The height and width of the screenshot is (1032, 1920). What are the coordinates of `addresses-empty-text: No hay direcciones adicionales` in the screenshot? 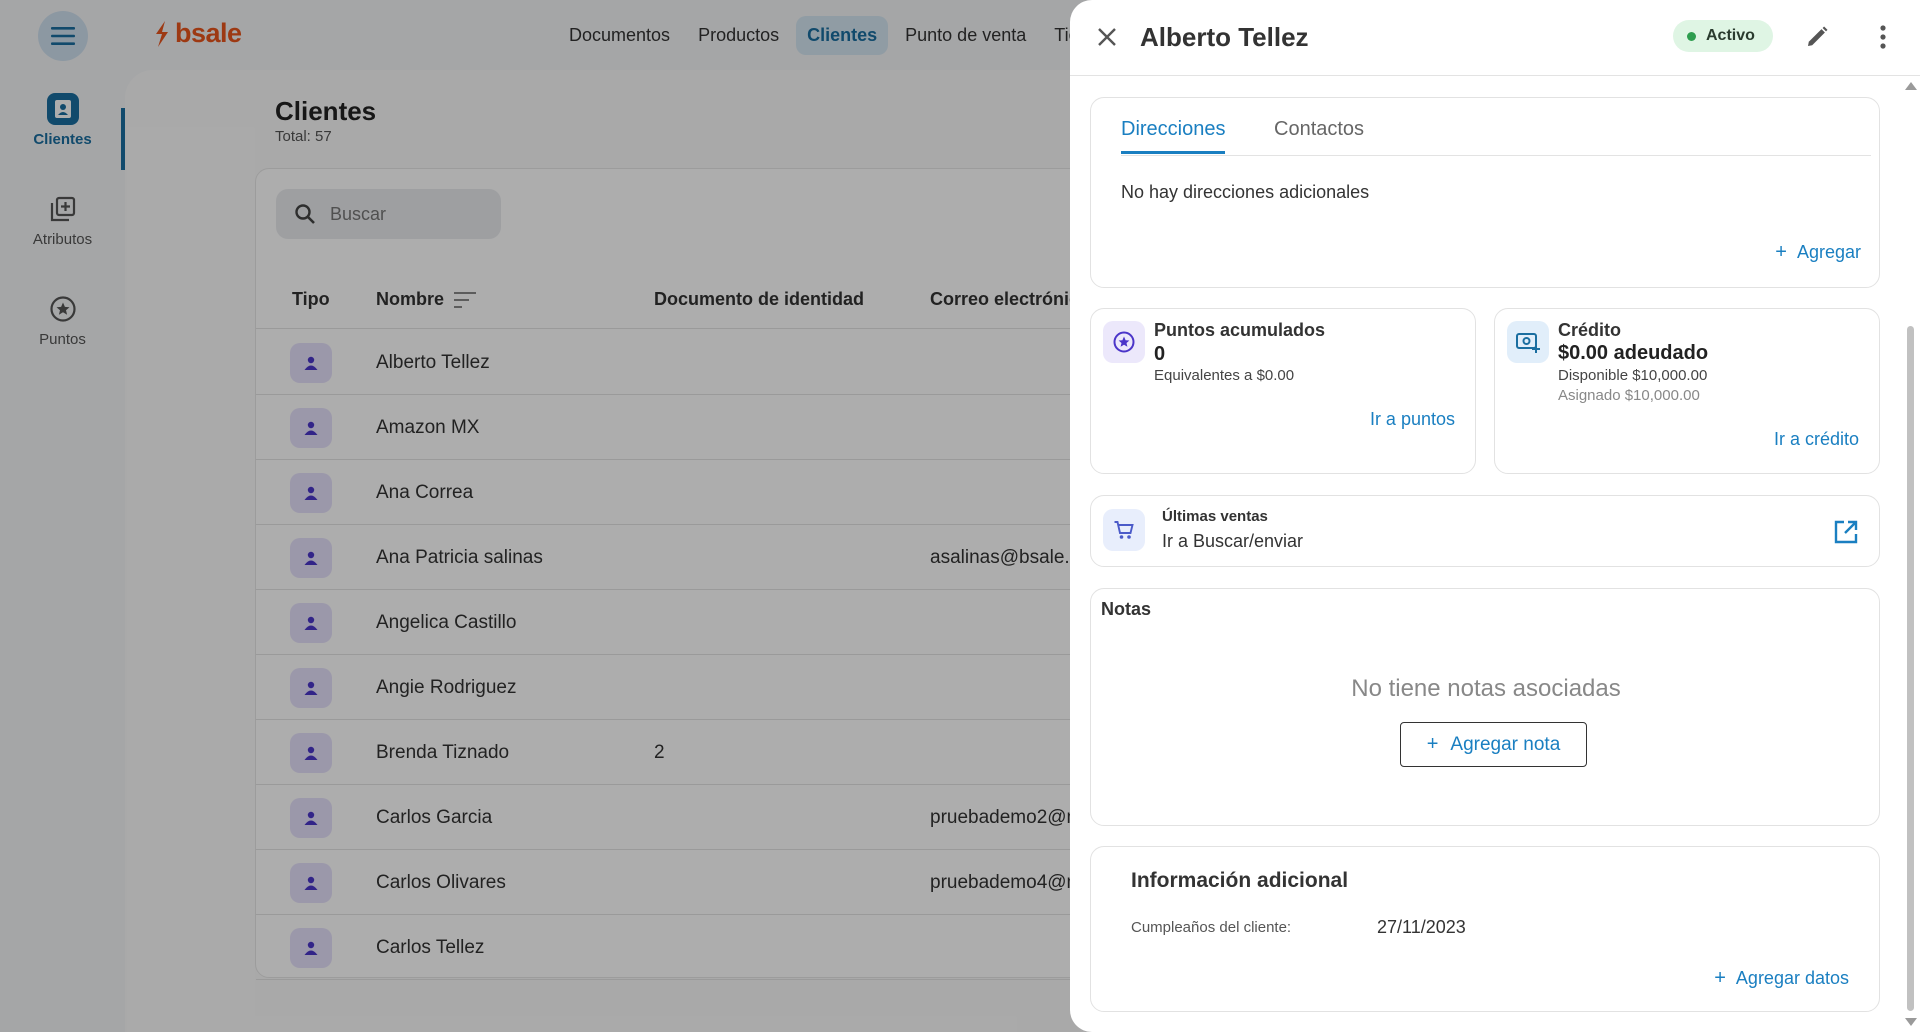 It's located at (1245, 192).